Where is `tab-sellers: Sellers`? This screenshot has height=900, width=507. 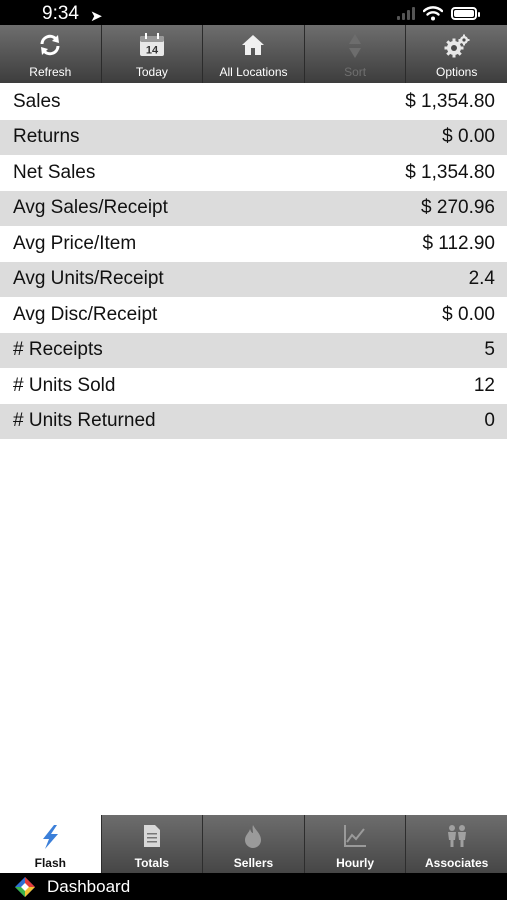 tab-sellers: Sellers is located at coordinates (254, 844).